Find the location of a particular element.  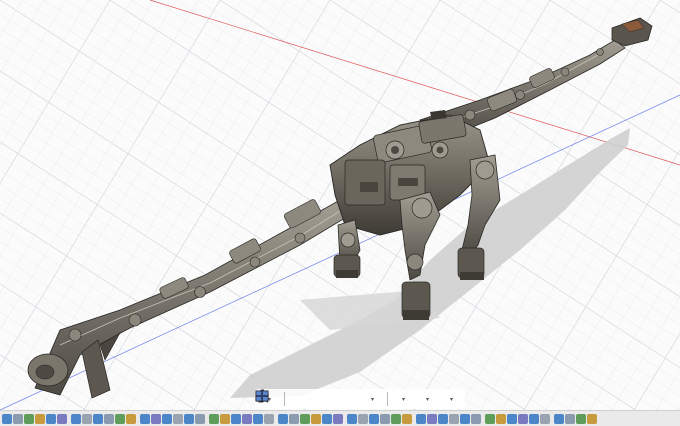

look-at-button is located at coordinates (283, 399).